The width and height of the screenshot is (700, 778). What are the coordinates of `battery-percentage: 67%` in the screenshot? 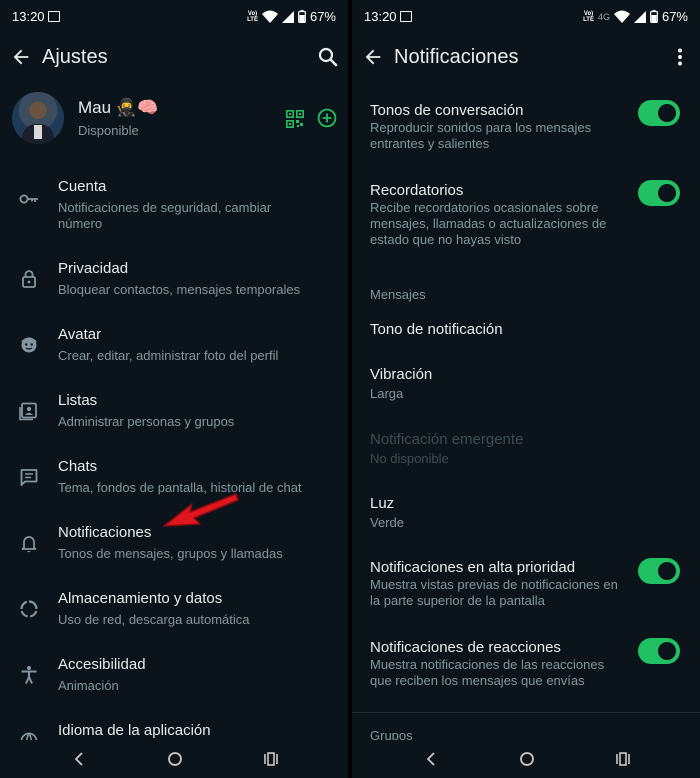 It's located at (674, 16).